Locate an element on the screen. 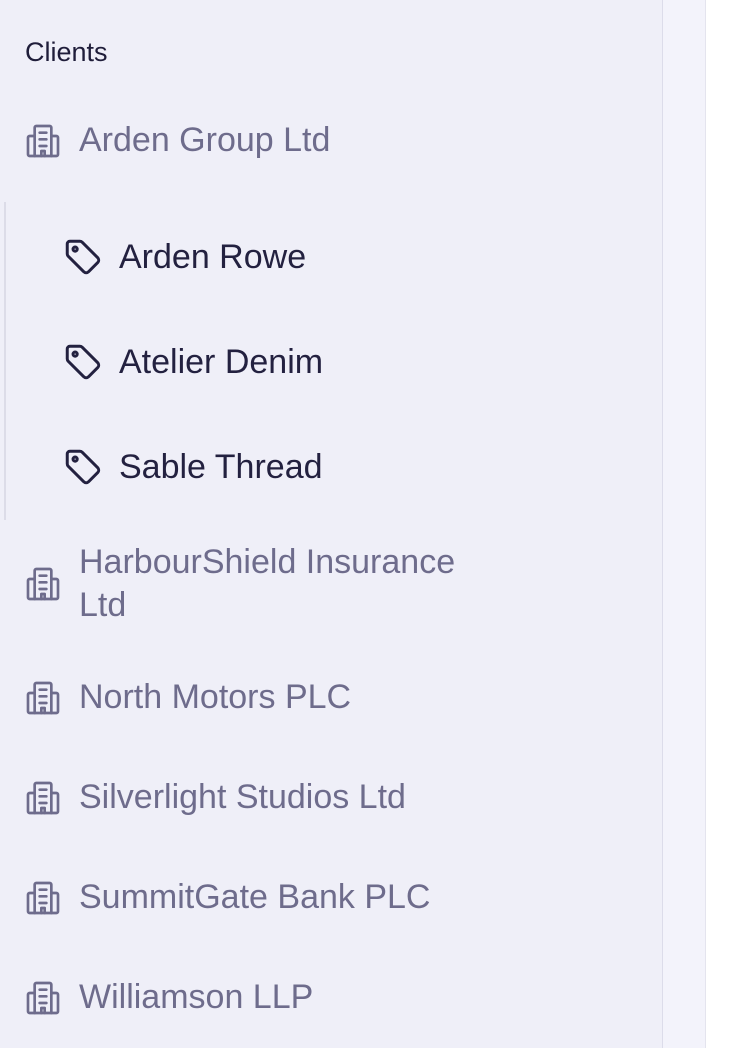 Image resolution: width=738 pixels, height=1048 pixels. brand-item-arden-rowe: Arden Rowe is located at coordinates (183, 257).